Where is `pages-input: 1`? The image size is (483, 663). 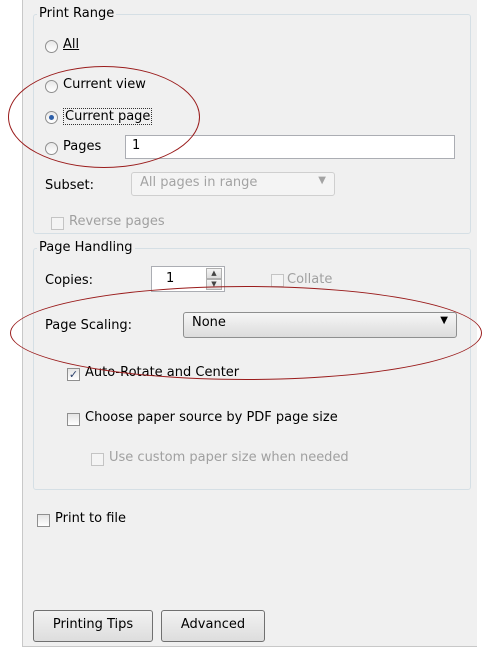
pages-input: 1 is located at coordinates (290, 147).